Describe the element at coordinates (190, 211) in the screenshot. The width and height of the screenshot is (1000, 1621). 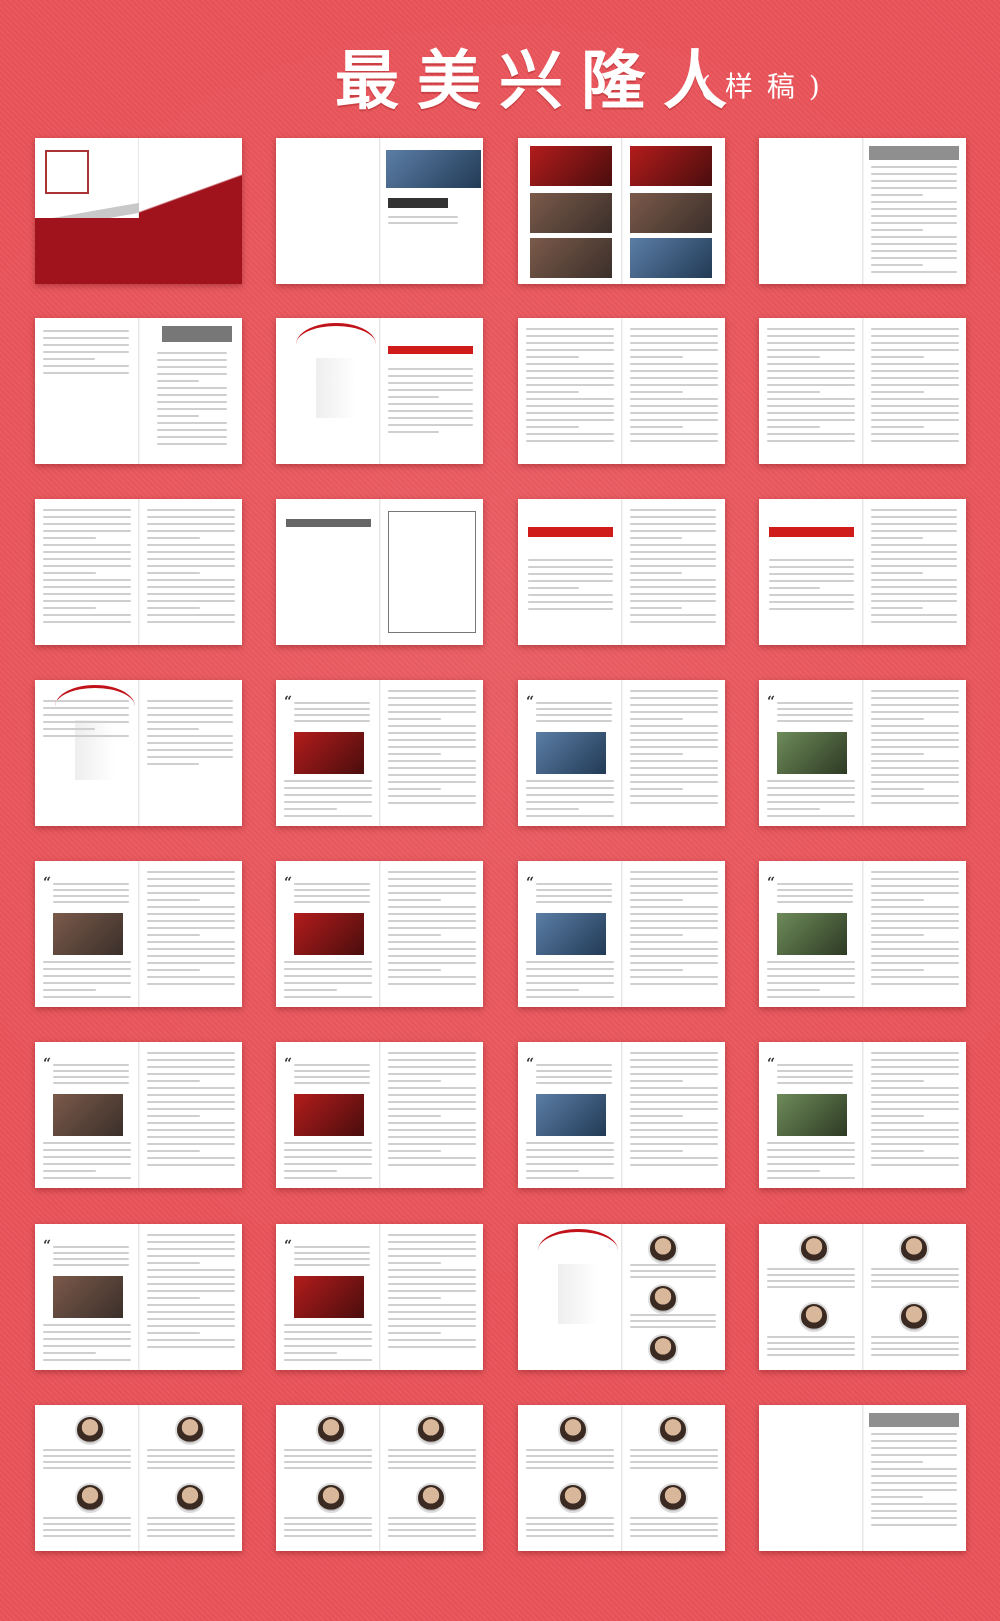
I see `cover-front` at that location.